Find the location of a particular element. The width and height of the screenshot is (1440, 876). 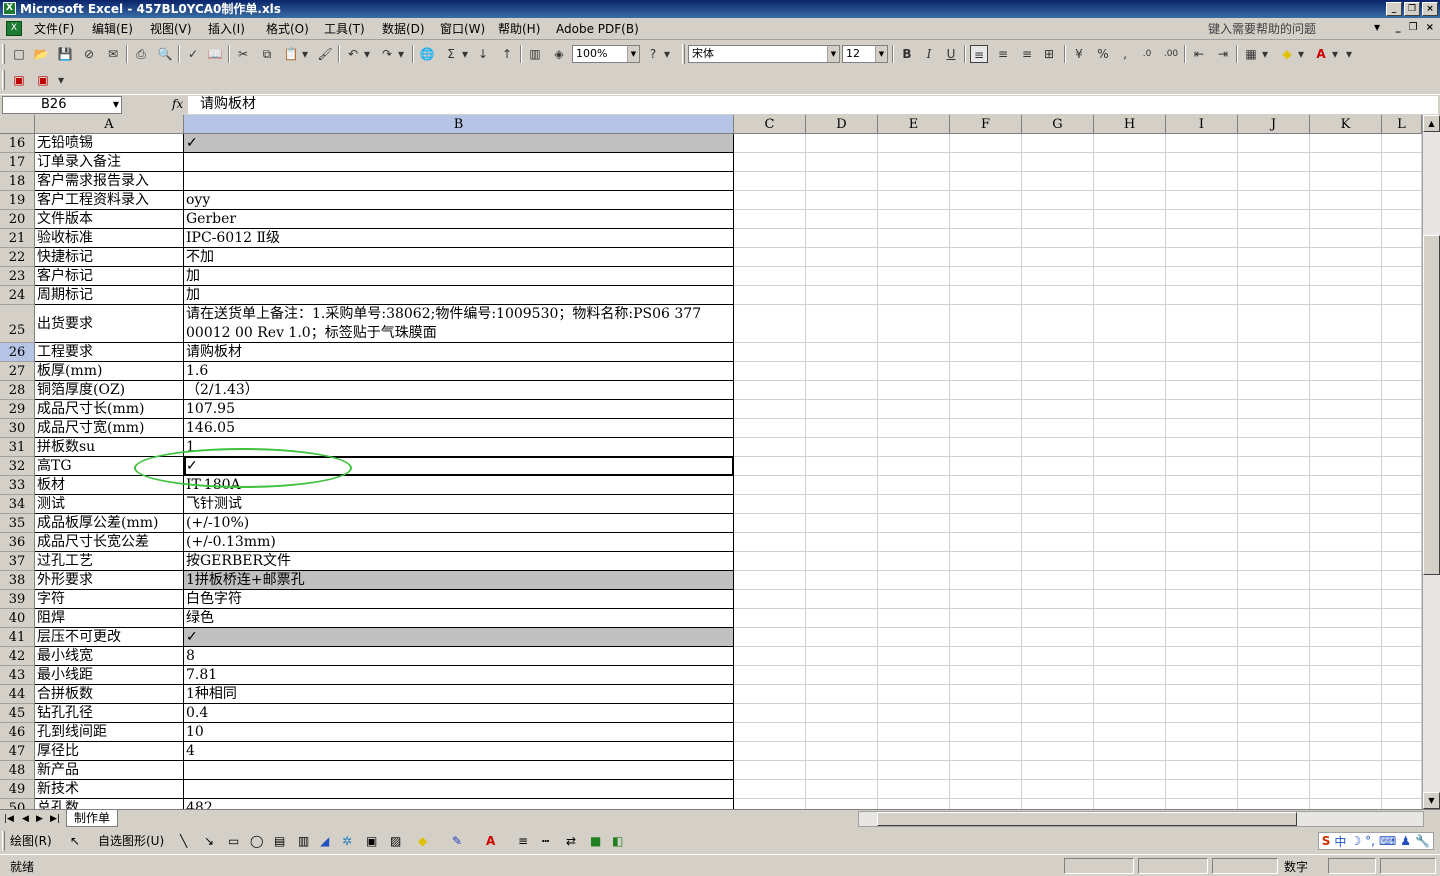

help-icon: ? is located at coordinates (653, 54).